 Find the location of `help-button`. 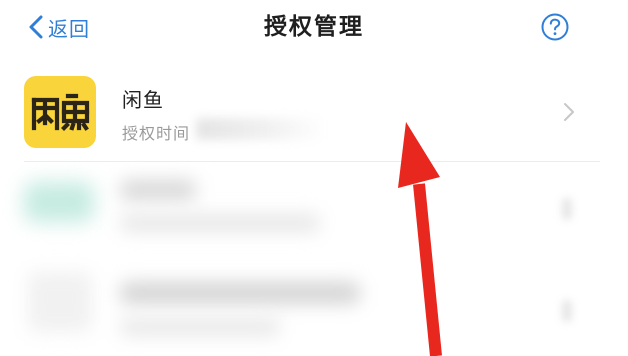

help-button is located at coordinates (555, 27).